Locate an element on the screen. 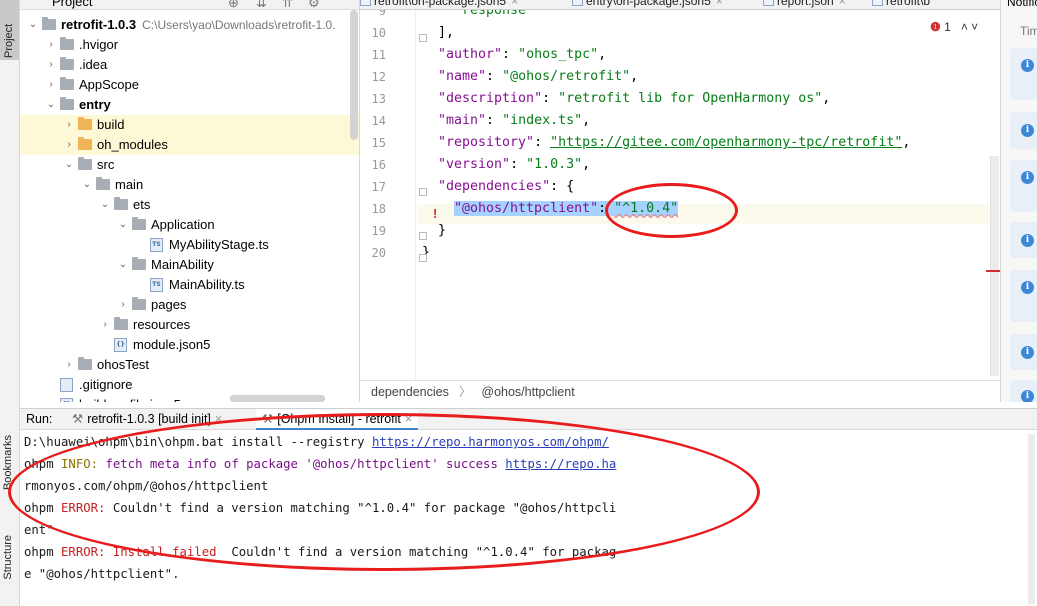  run-tab-ohpm-install: ⚒ [Ohpm Install] - retrofit × is located at coordinates (337, 419).